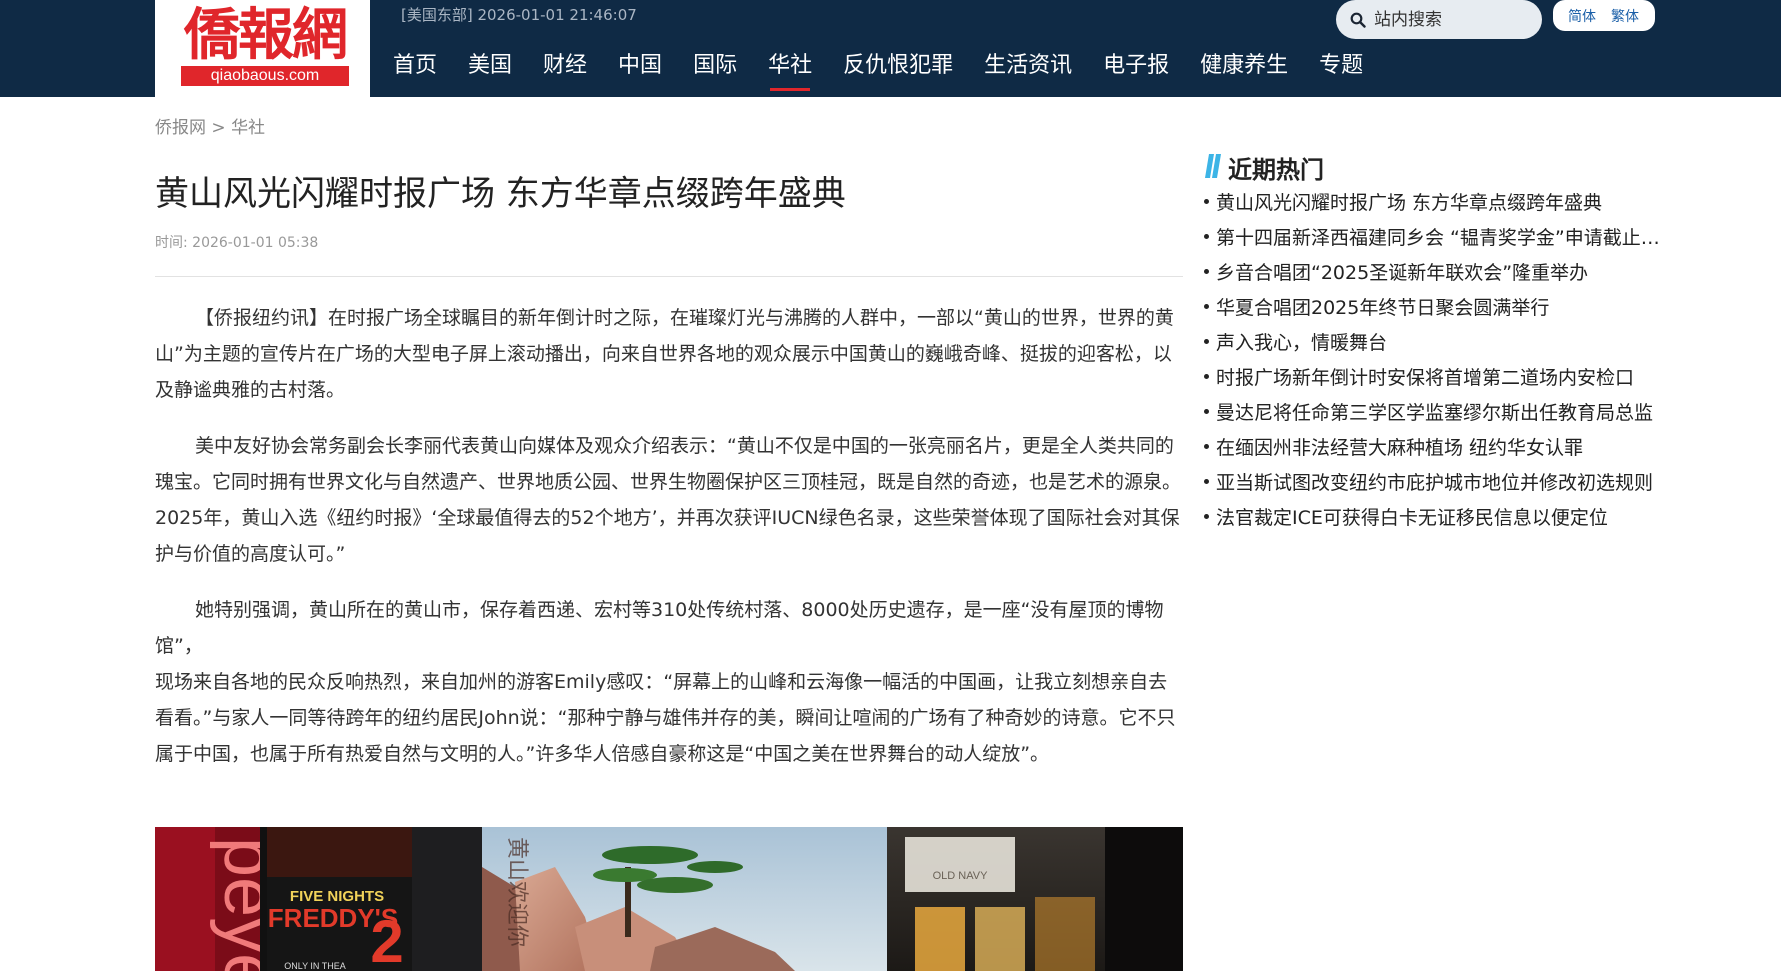 Image resolution: width=1781 pixels, height=971 pixels. I want to click on photo-sign-movie-number: 2, so click(386, 939).